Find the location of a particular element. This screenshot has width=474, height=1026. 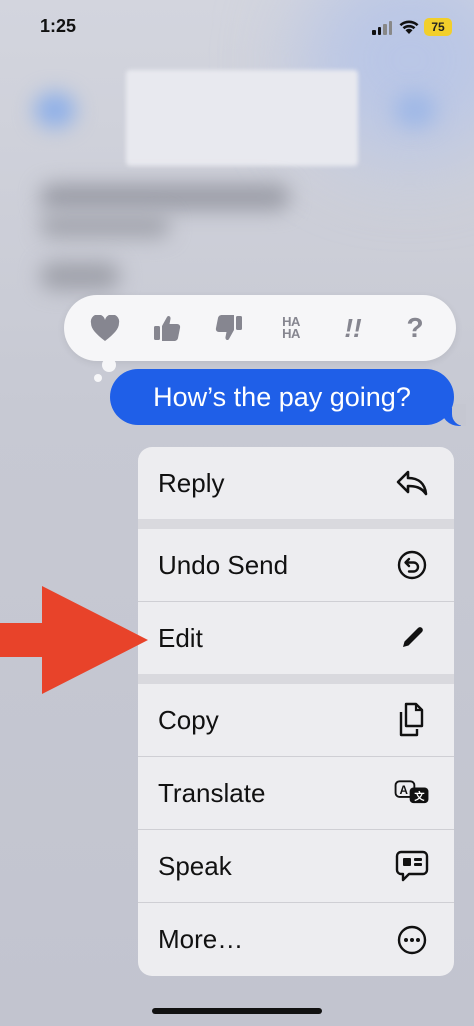

menu-item-translate: Translate A文 is located at coordinates (296, 793).